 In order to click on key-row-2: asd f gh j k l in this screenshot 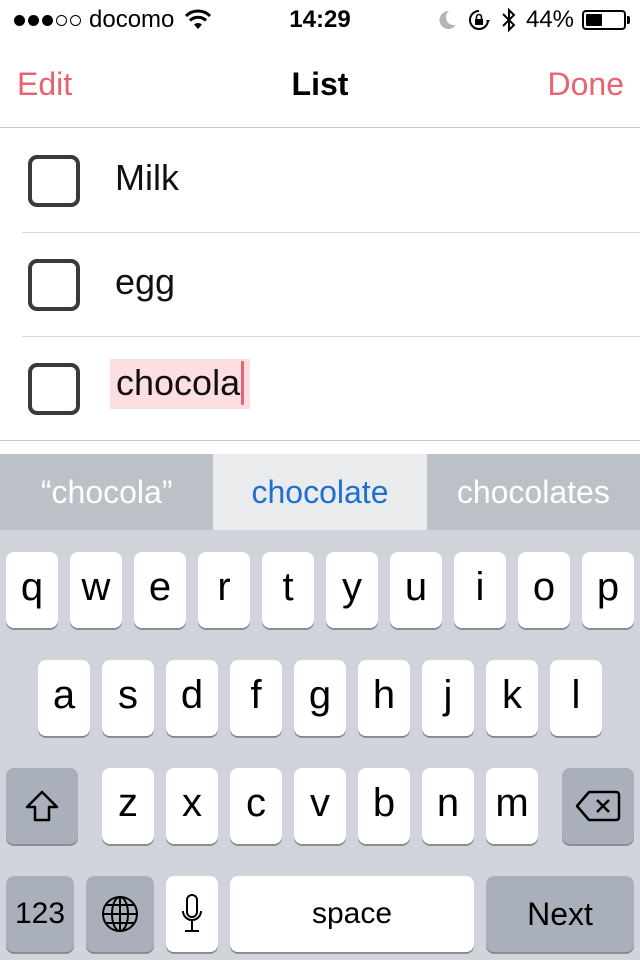, I will do `click(320, 698)`.